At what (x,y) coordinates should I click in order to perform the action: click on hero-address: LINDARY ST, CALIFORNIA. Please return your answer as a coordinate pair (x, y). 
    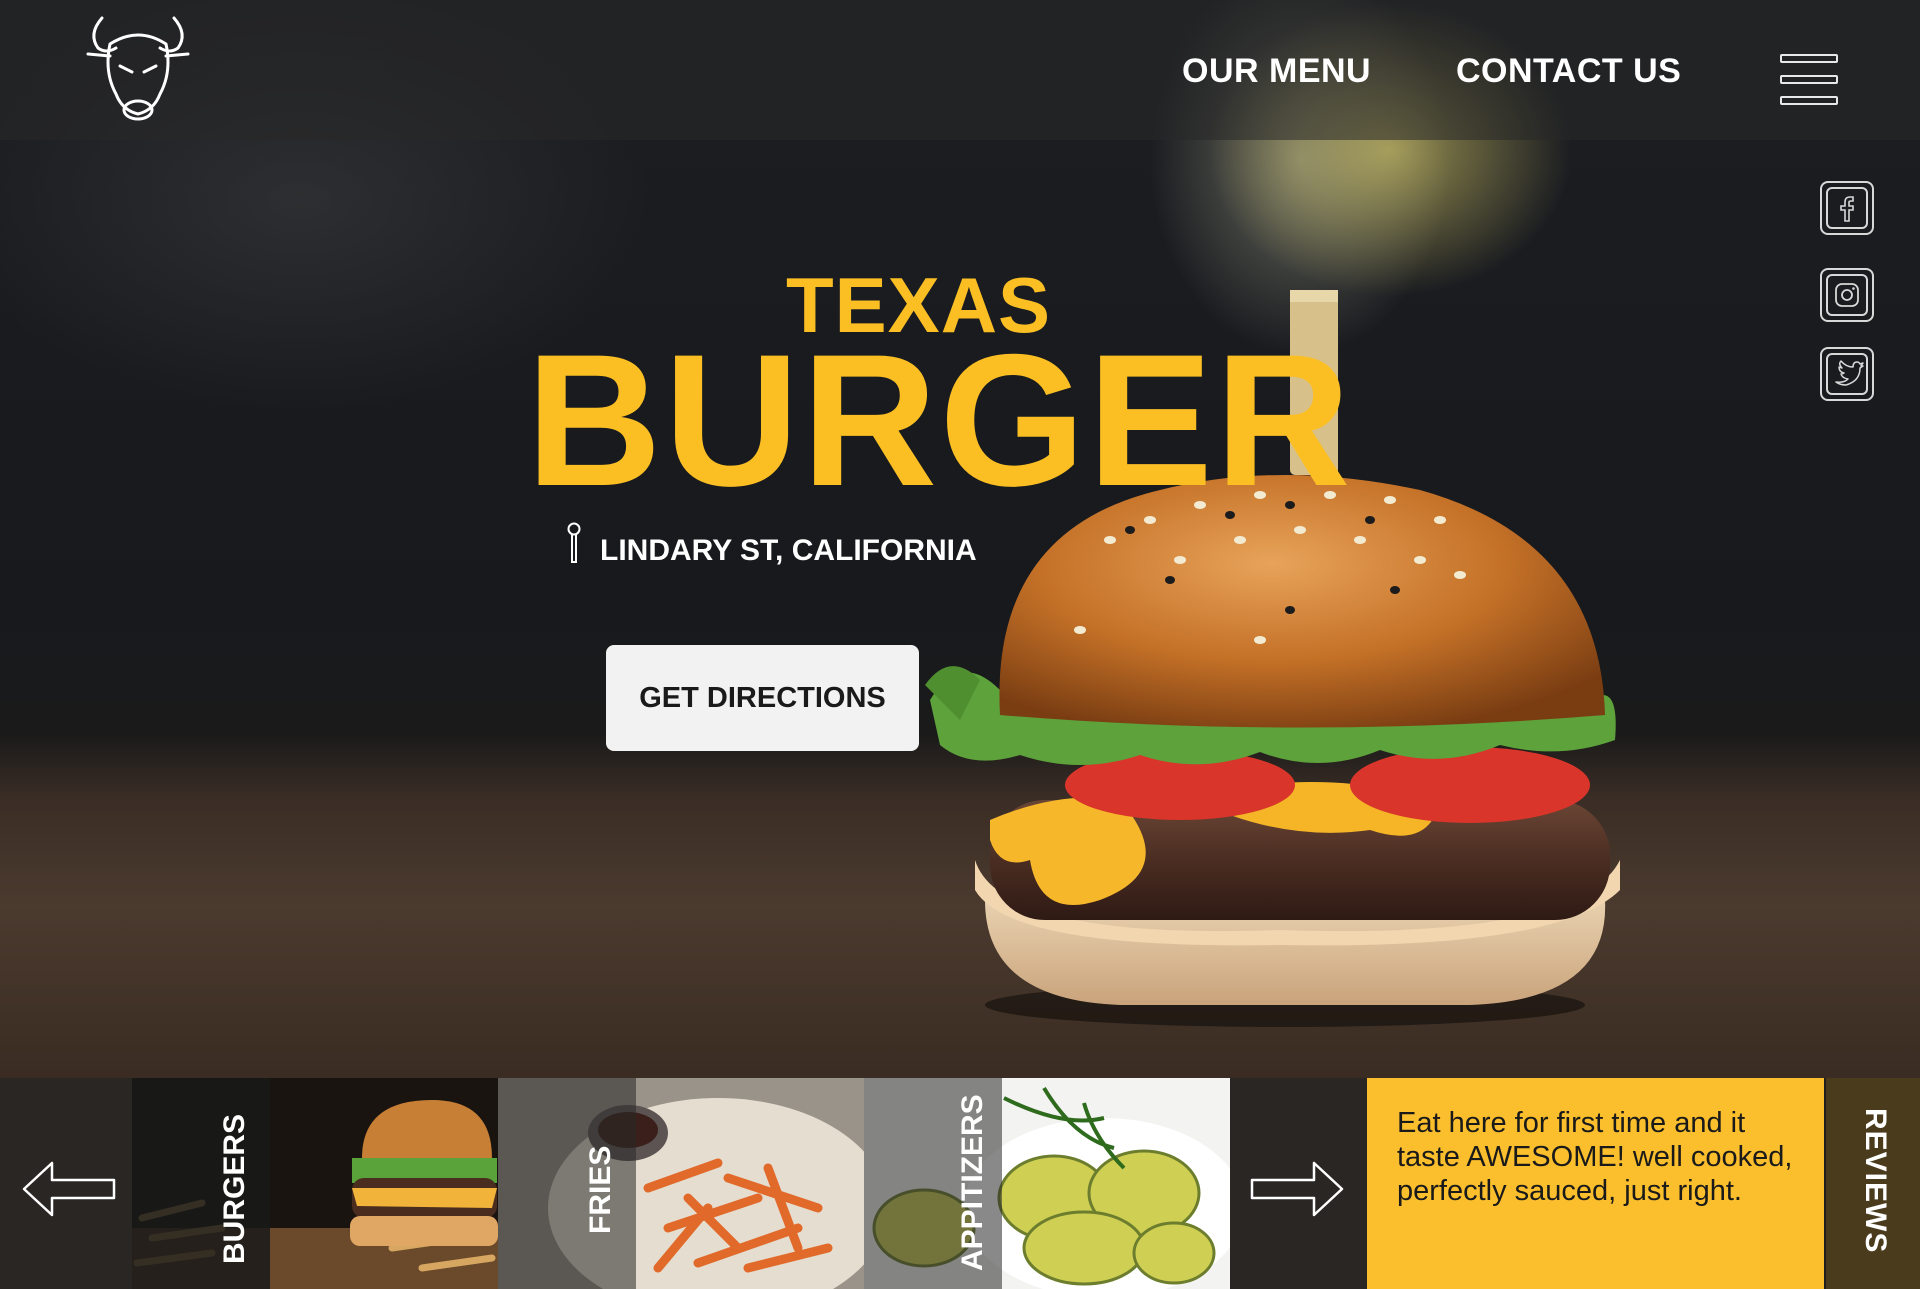
    Looking at the image, I should click on (788, 550).